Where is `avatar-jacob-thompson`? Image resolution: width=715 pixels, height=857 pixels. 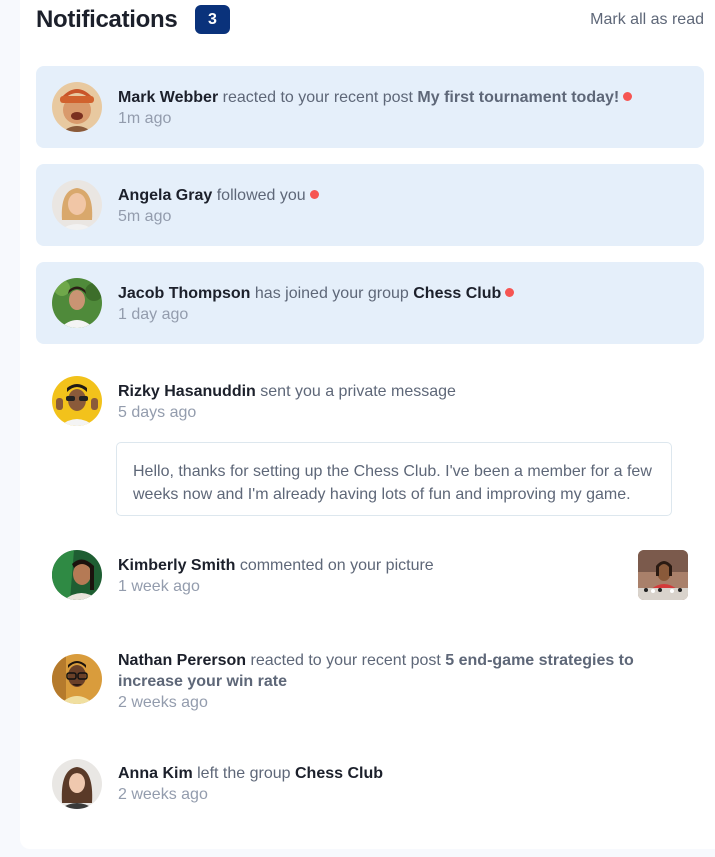
avatar-jacob-thompson is located at coordinates (77, 303).